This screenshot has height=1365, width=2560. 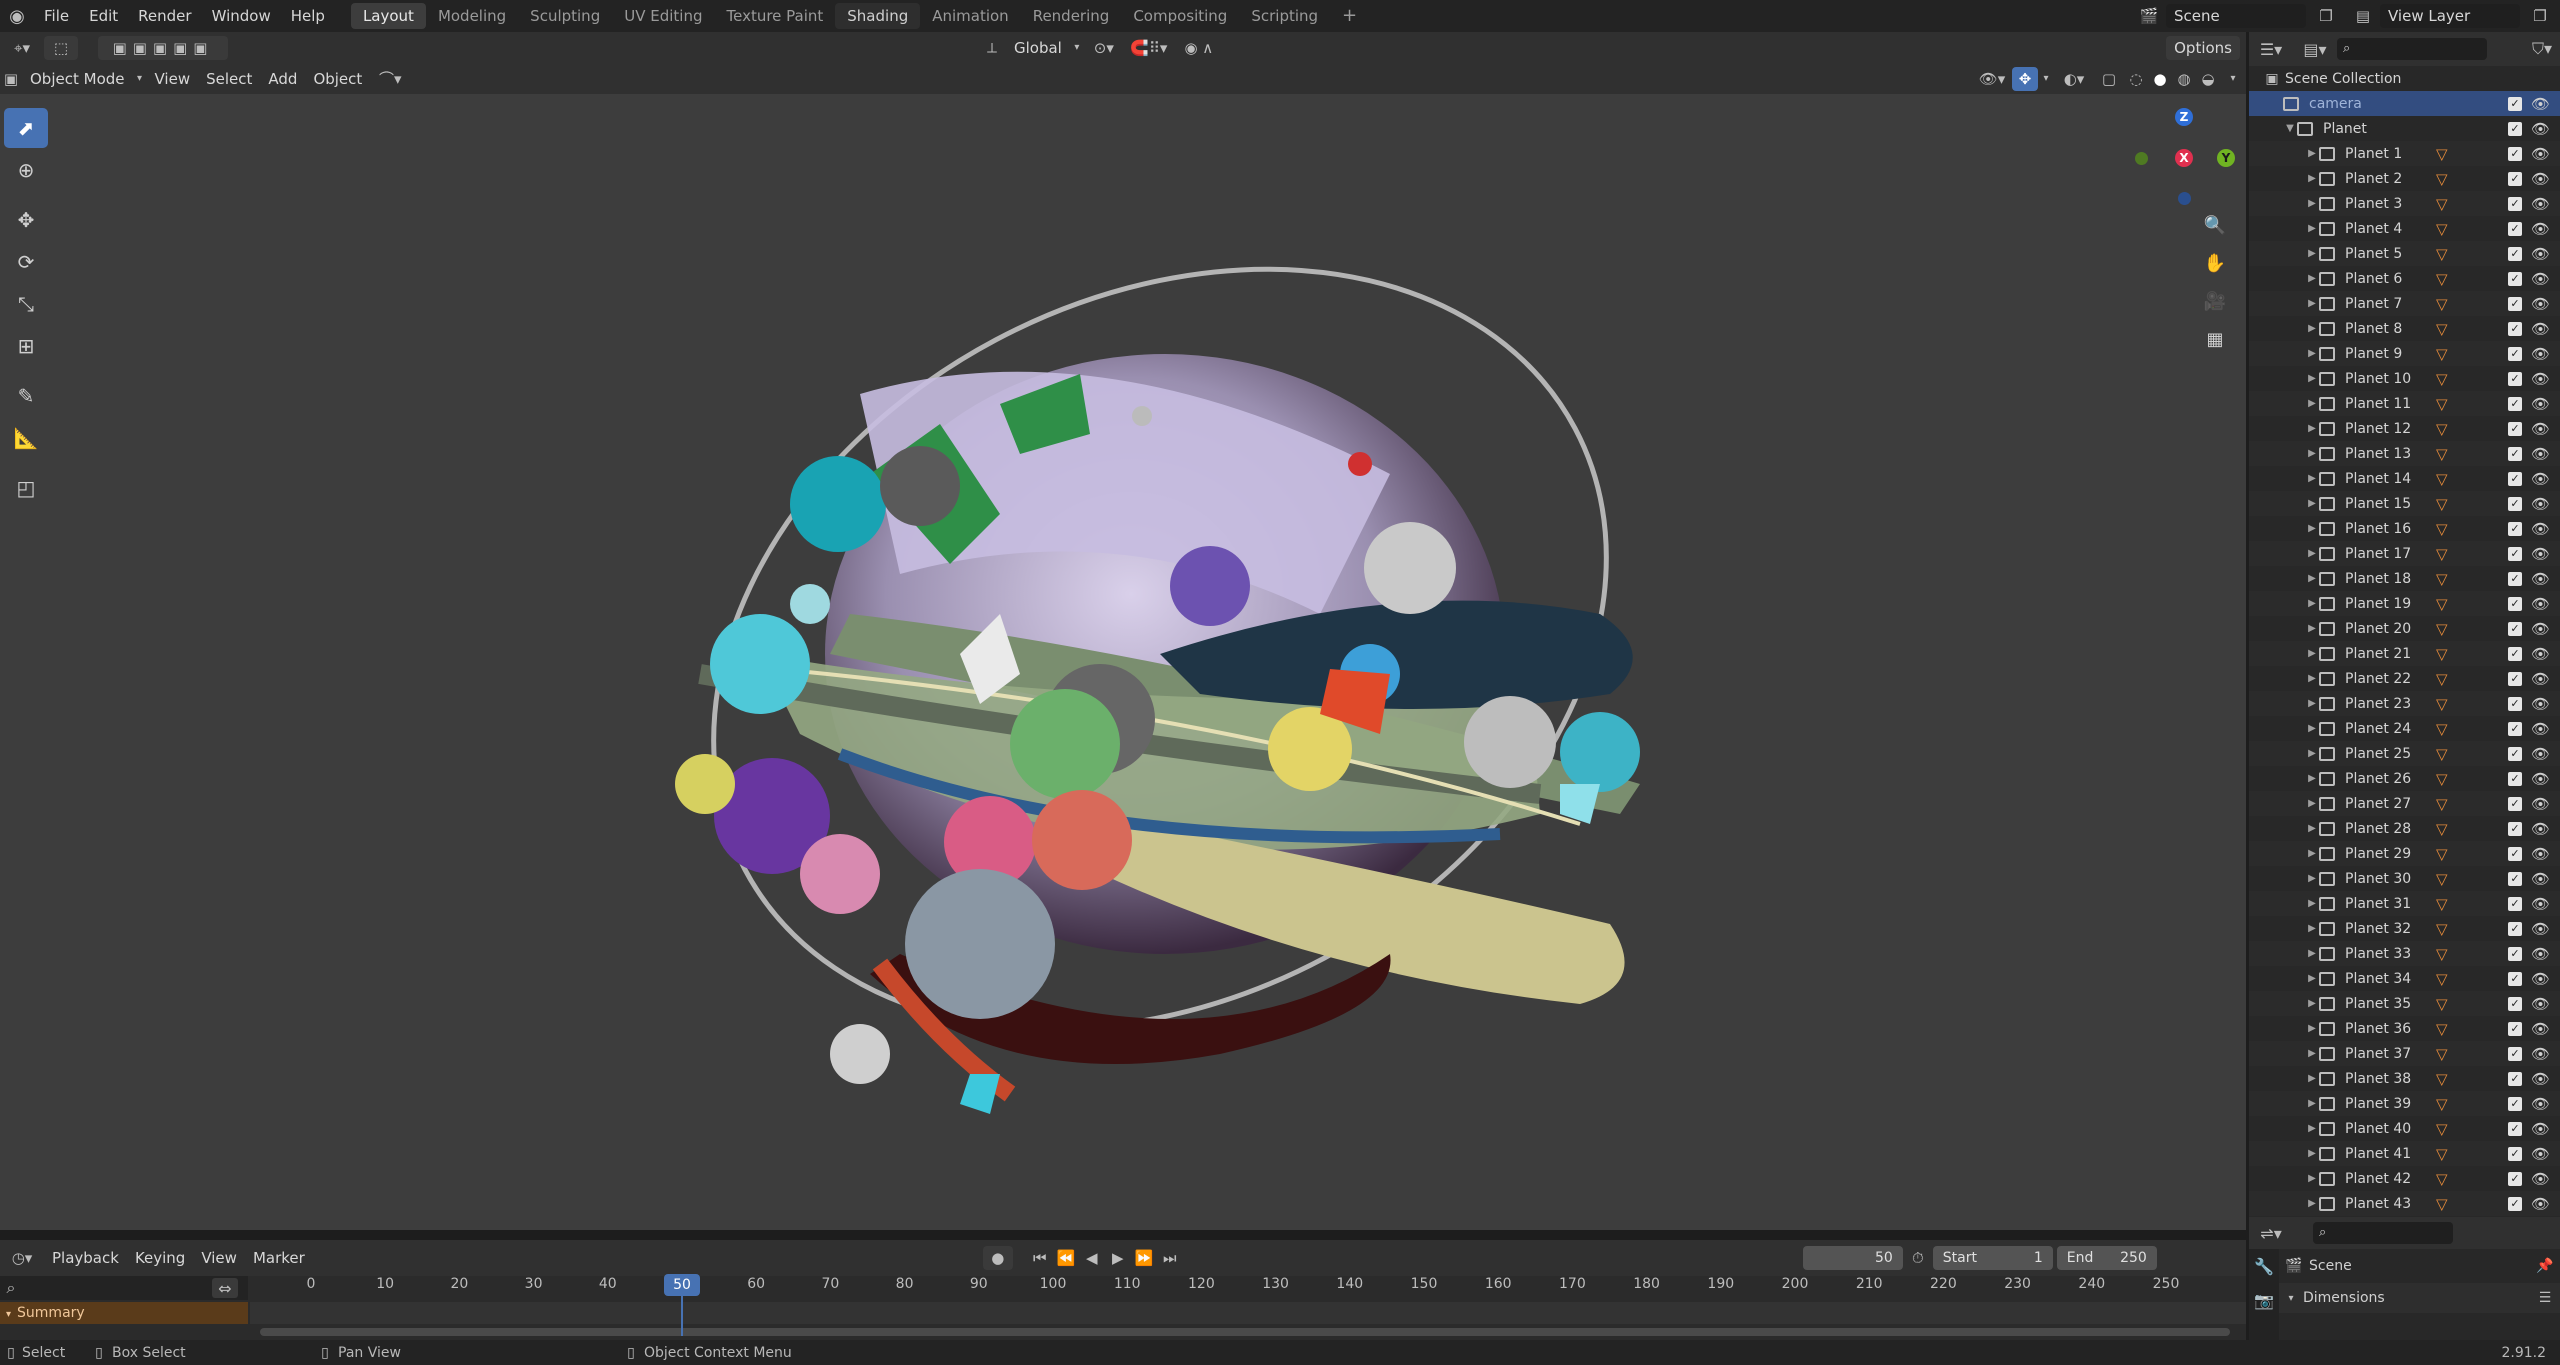 What do you see at coordinates (26, 220) in the screenshot?
I see `move-tool-icon: ✥` at bounding box center [26, 220].